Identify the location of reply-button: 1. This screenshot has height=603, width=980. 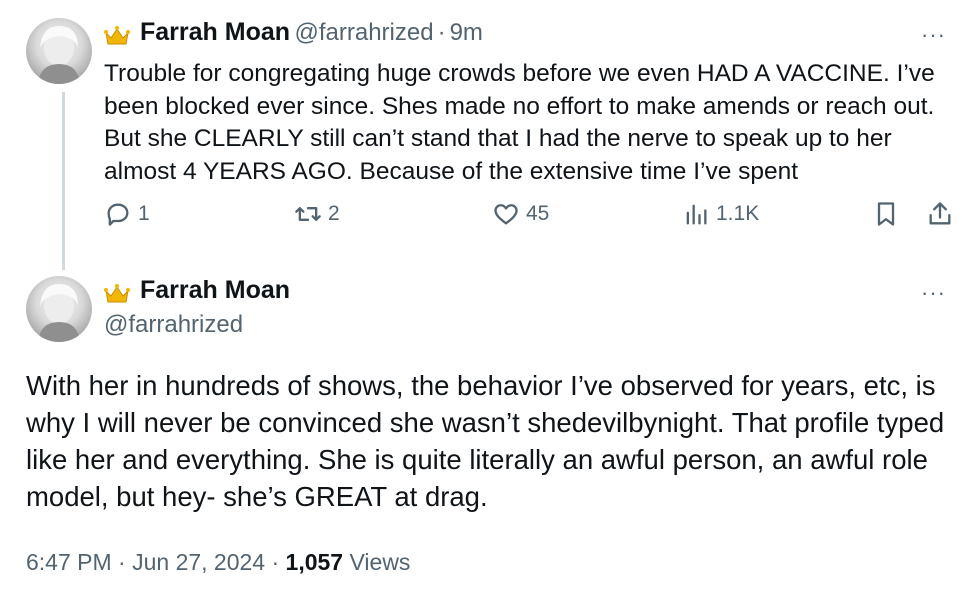
(127, 214).